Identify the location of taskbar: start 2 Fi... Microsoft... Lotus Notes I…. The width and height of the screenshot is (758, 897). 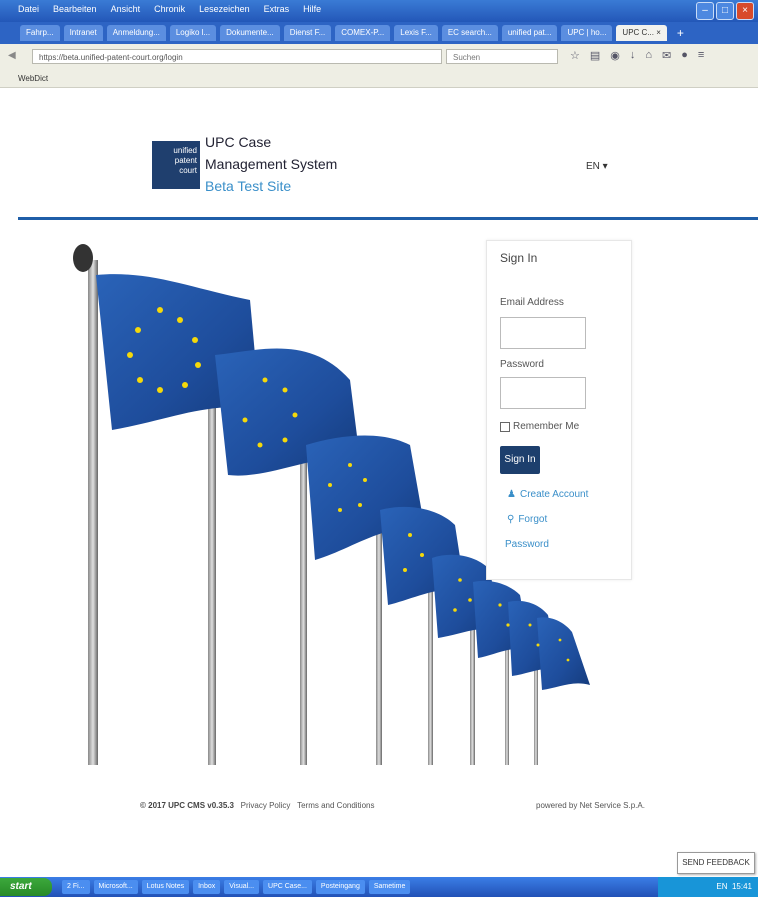
(379, 887).